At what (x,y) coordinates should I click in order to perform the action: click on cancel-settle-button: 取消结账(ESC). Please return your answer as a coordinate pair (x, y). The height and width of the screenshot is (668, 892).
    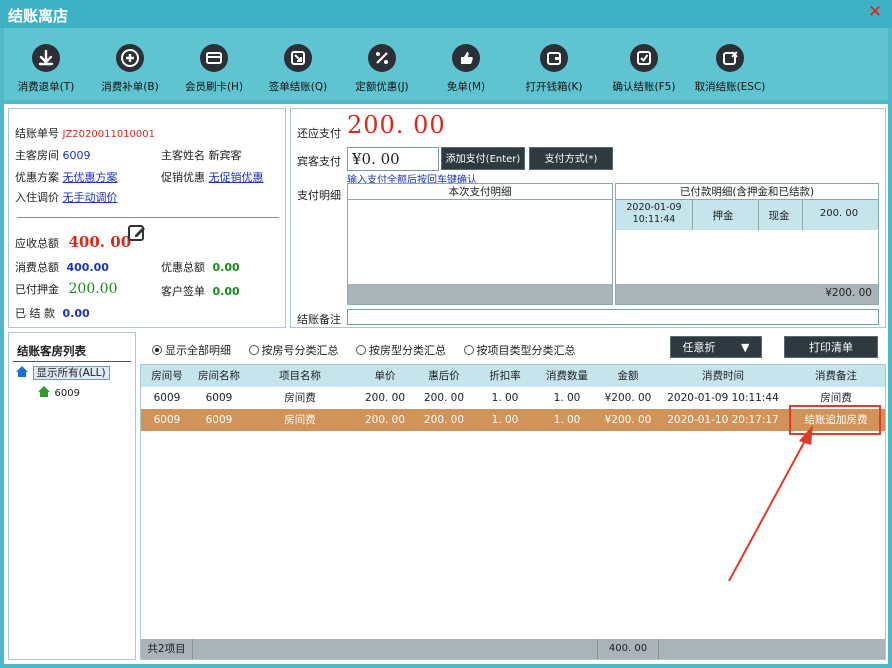
    Looking at the image, I should click on (730, 65).